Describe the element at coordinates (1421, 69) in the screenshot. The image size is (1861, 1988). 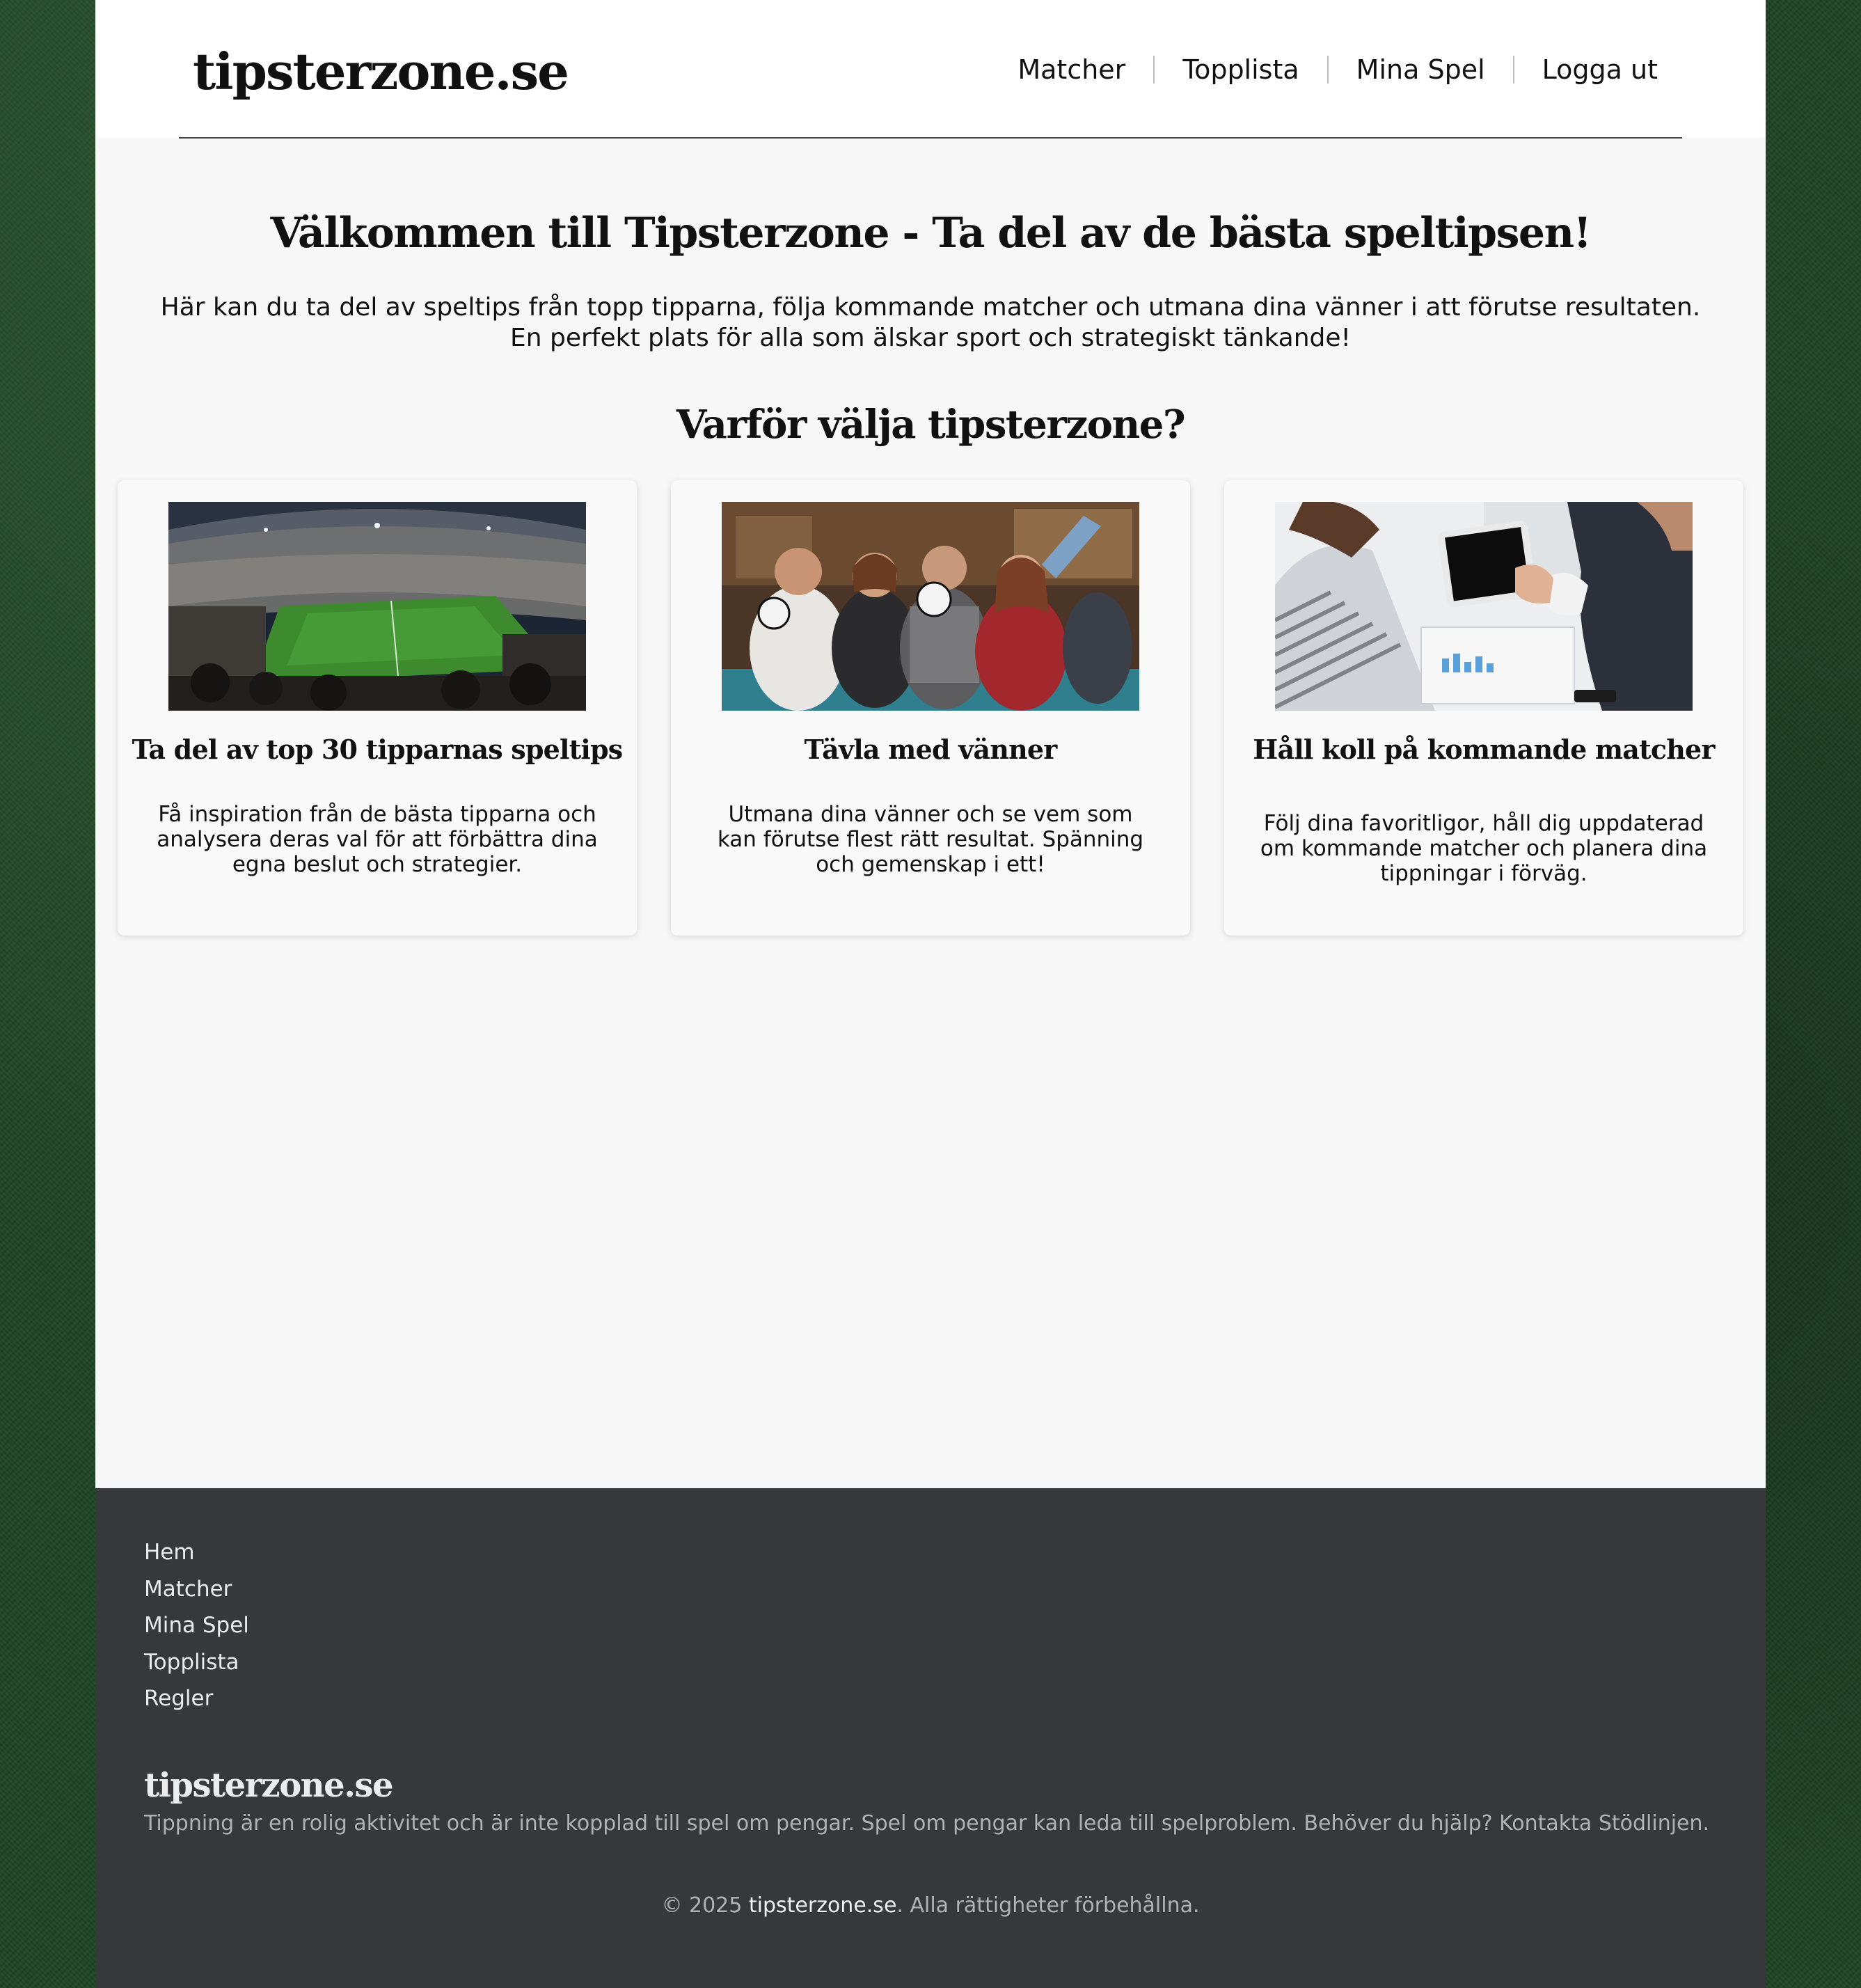
I see `nav-link-mina-spel: Mina Spel` at that location.